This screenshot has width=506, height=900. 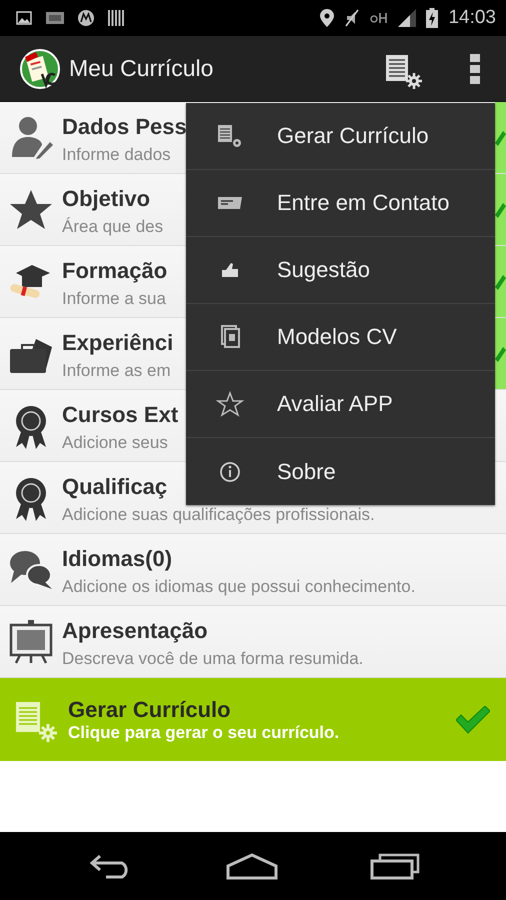 I want to click on section-title: Qualificaç, so click(x=115, y=487).